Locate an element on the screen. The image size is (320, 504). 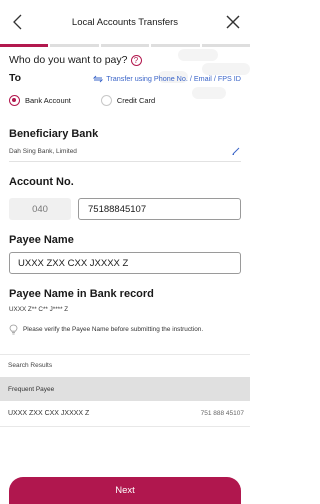
pay-question: Who do you want to pay? ? is located at coordinates (75, 60).